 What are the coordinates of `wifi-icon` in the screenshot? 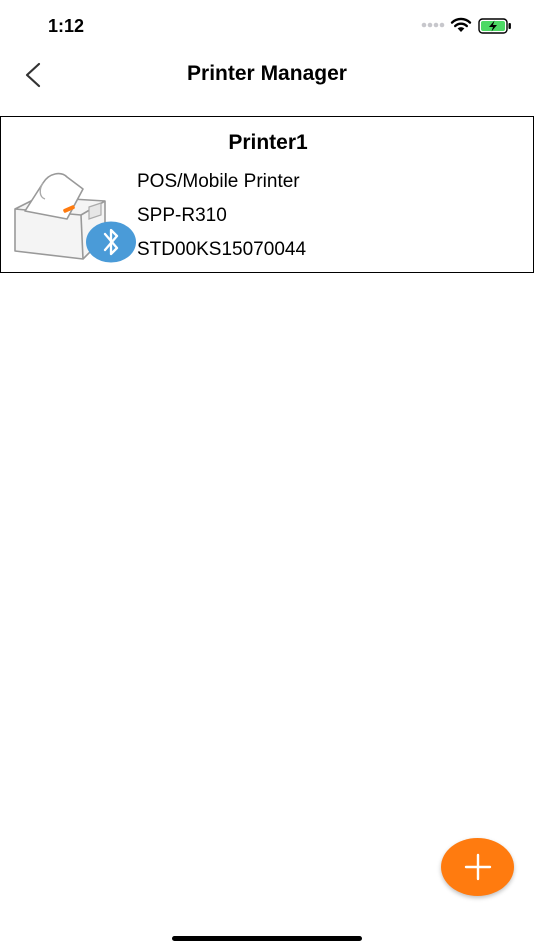 It's located at (461, 24).